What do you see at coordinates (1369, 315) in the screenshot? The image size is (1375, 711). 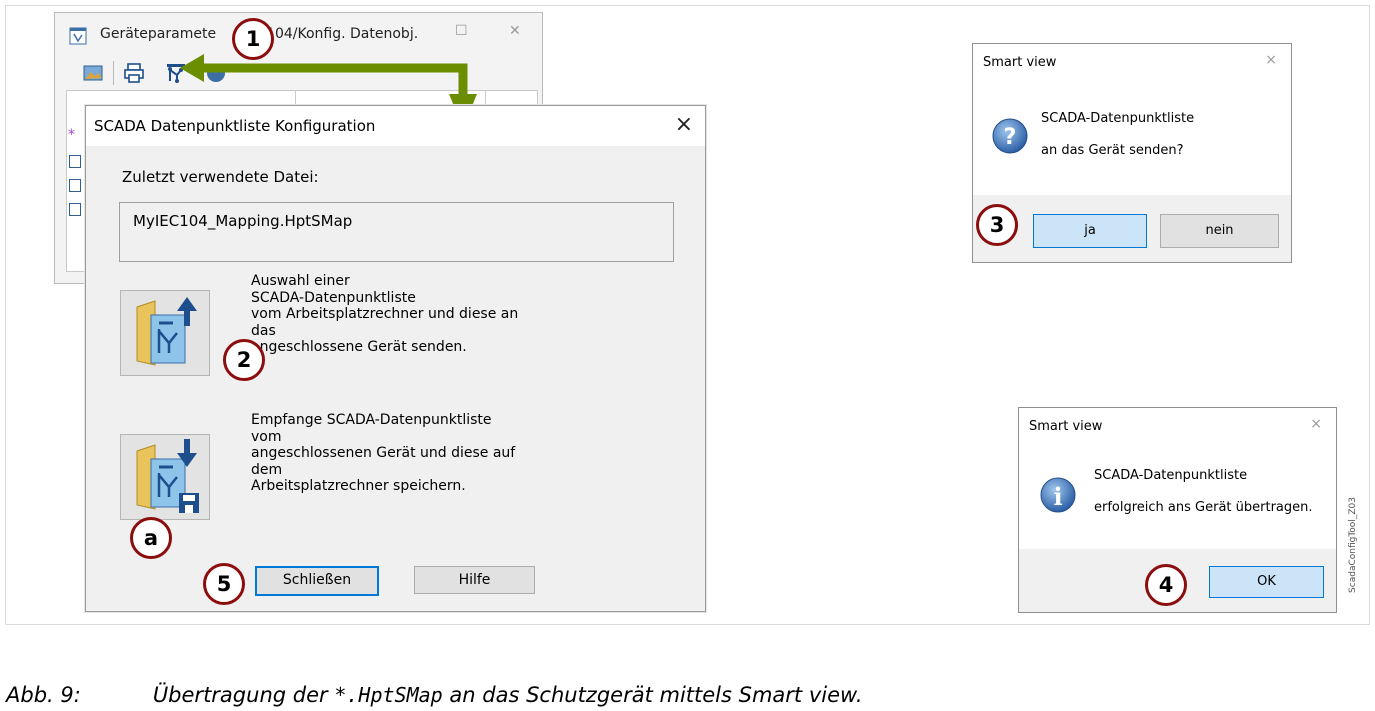 I see `frame-right` at bounding box center [1369, 315].